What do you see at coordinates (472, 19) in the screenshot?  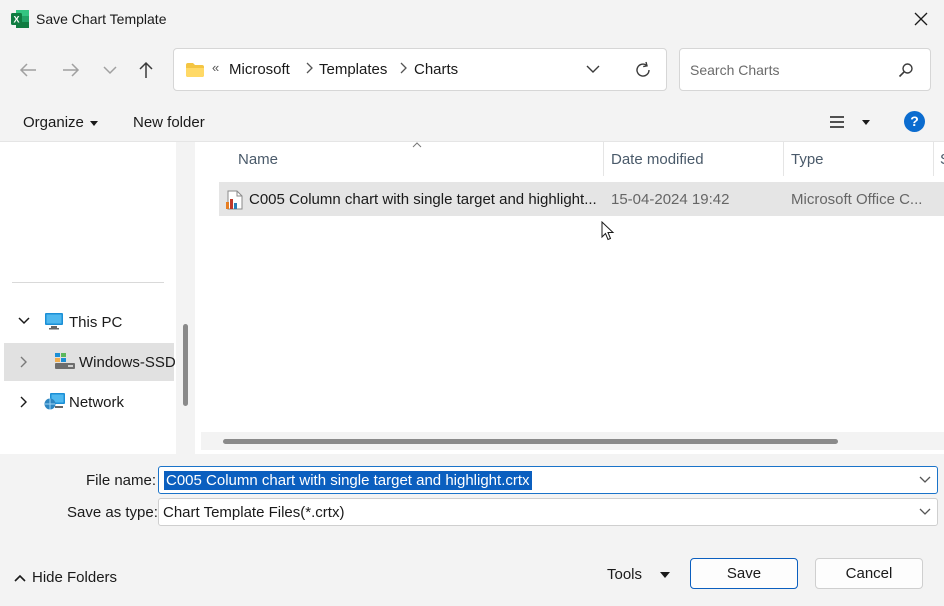 I see `title-bar: X Save Chart Template` at bounding box center [472, 19].